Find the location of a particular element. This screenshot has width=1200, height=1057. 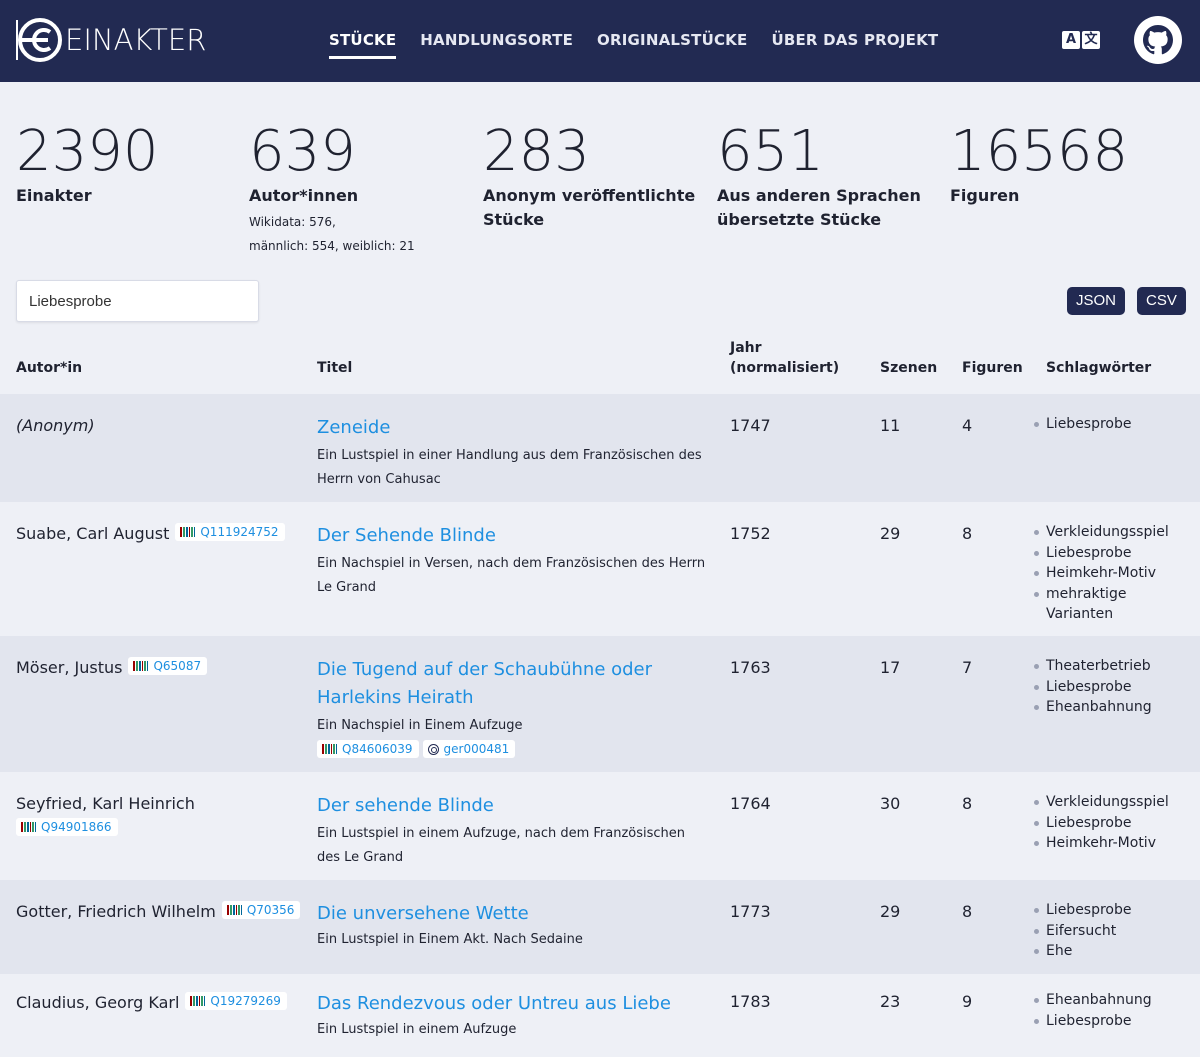

filter-input is located at coordinates (137, 301).